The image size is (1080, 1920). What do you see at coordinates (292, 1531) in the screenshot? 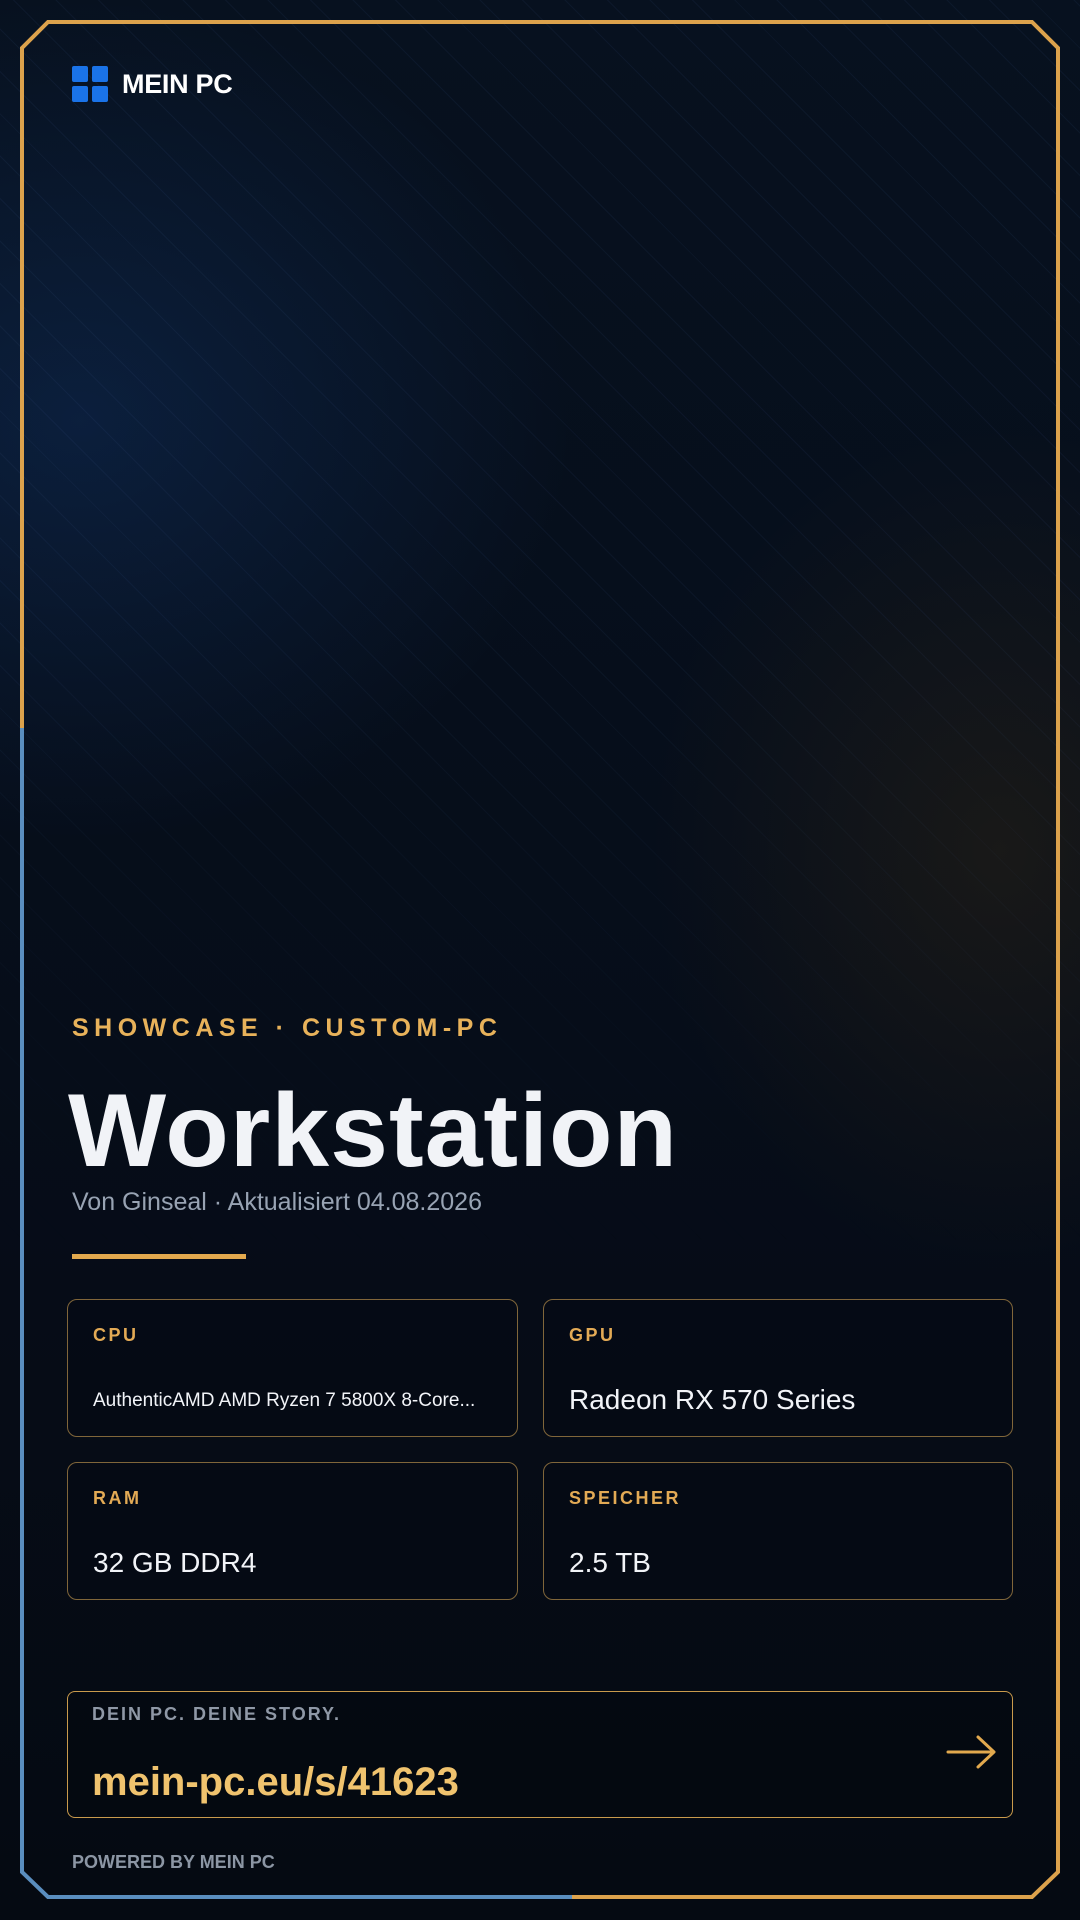
I see `spec-card-ram: RAM 32 GB DDR4` at bounding box center [292, 1531].